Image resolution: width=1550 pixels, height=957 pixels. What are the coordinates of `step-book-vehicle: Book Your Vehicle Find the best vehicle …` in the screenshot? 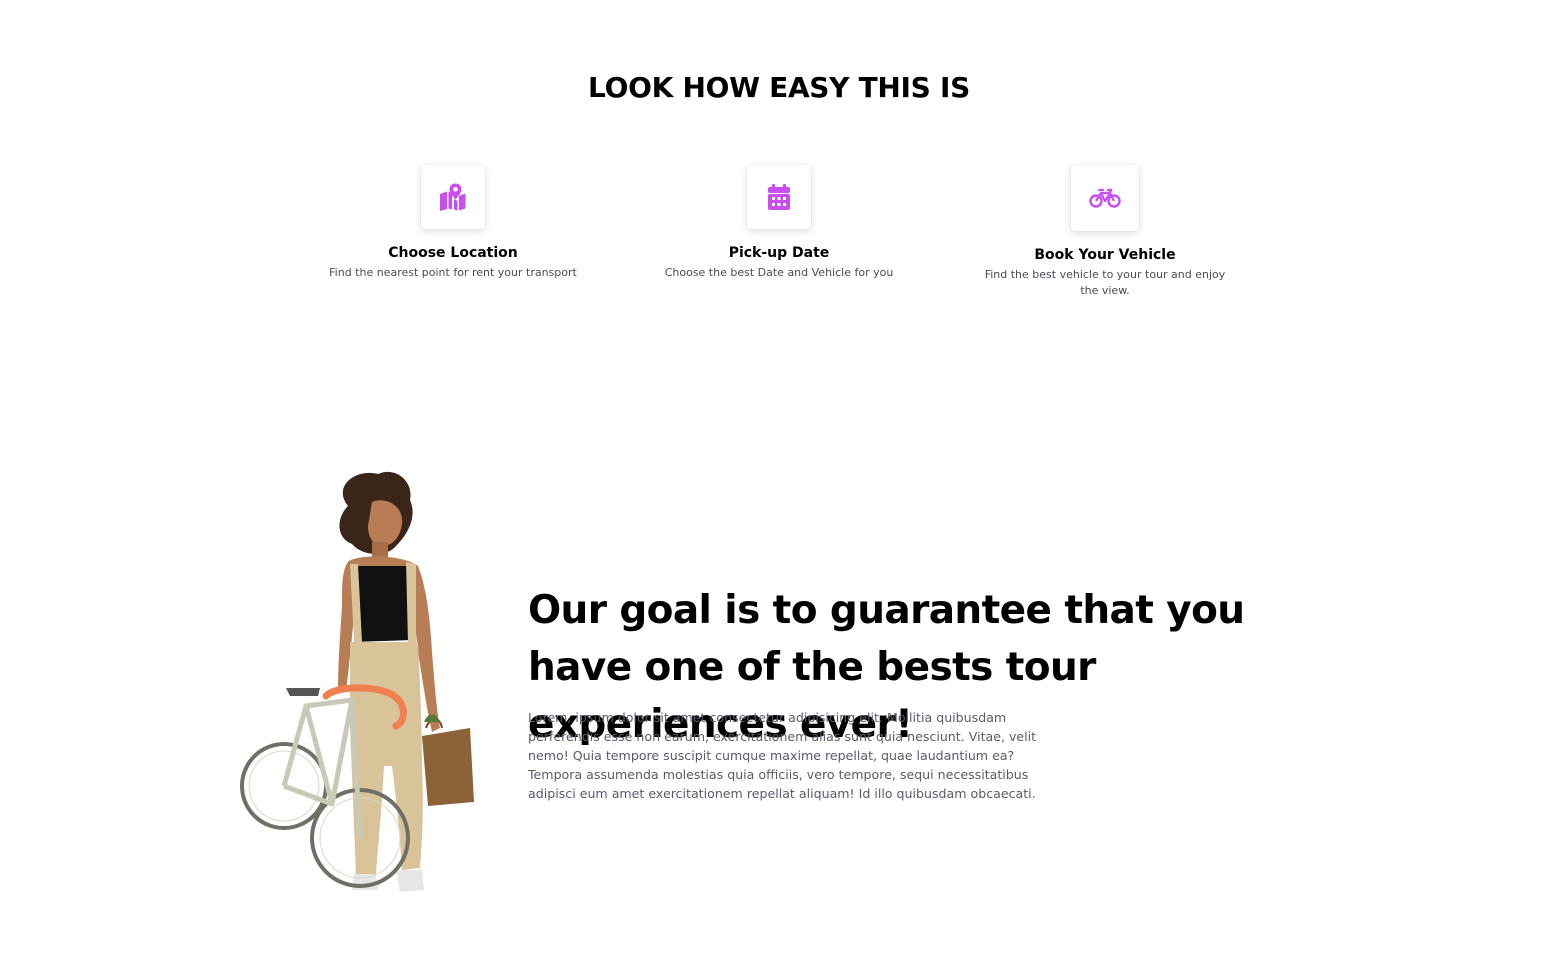 It's located at (1105, 232).